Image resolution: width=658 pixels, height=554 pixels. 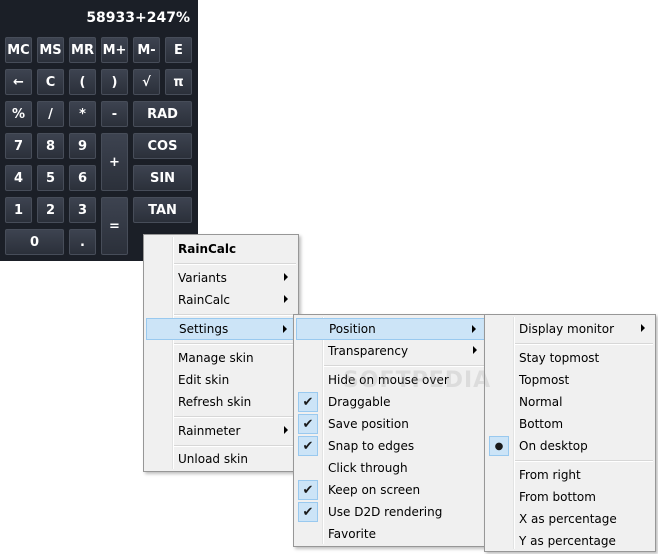 I want to click on decimal-key: ., so click(x=82, y=242).